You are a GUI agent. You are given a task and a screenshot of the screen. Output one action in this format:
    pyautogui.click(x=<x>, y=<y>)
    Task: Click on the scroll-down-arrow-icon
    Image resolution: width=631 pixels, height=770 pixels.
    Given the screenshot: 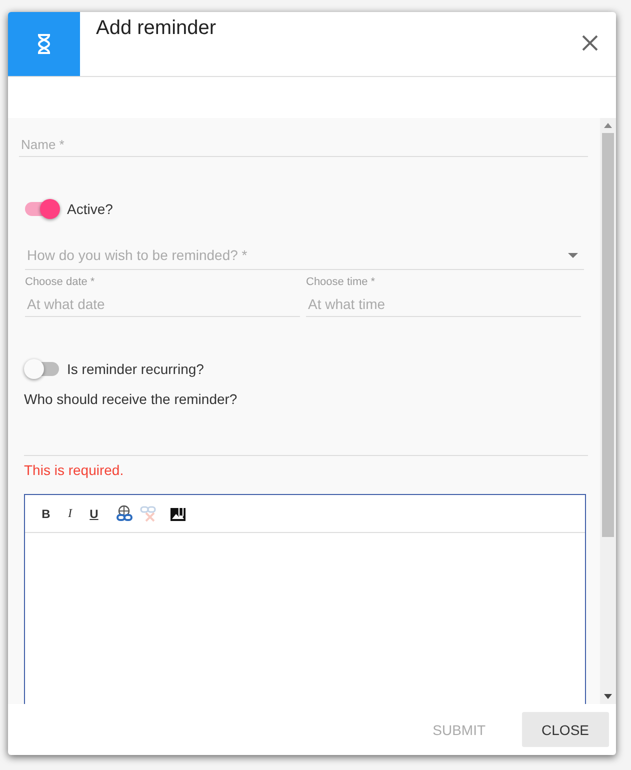 What is the action you would take?
    pyautogui.click(x=608, y=696)
    